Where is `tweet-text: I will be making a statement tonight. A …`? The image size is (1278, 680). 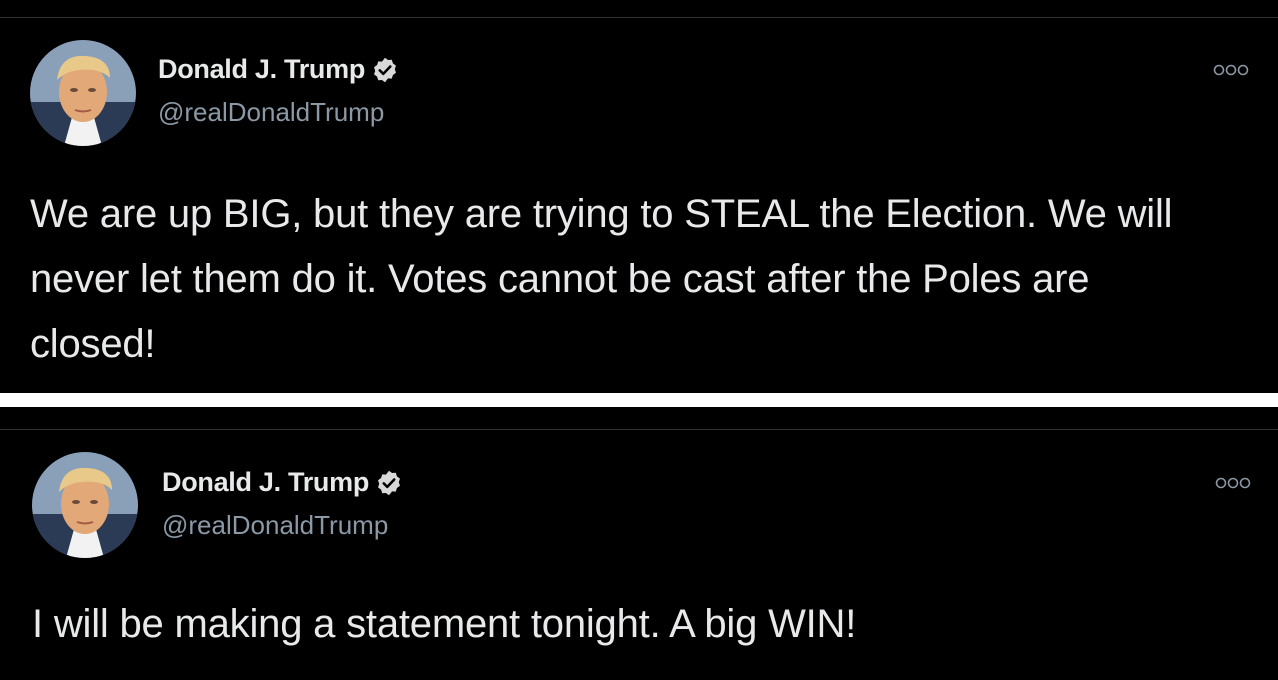
tweet-text: I will be making a statement tonight. A … is located at coordinates (444, 624).